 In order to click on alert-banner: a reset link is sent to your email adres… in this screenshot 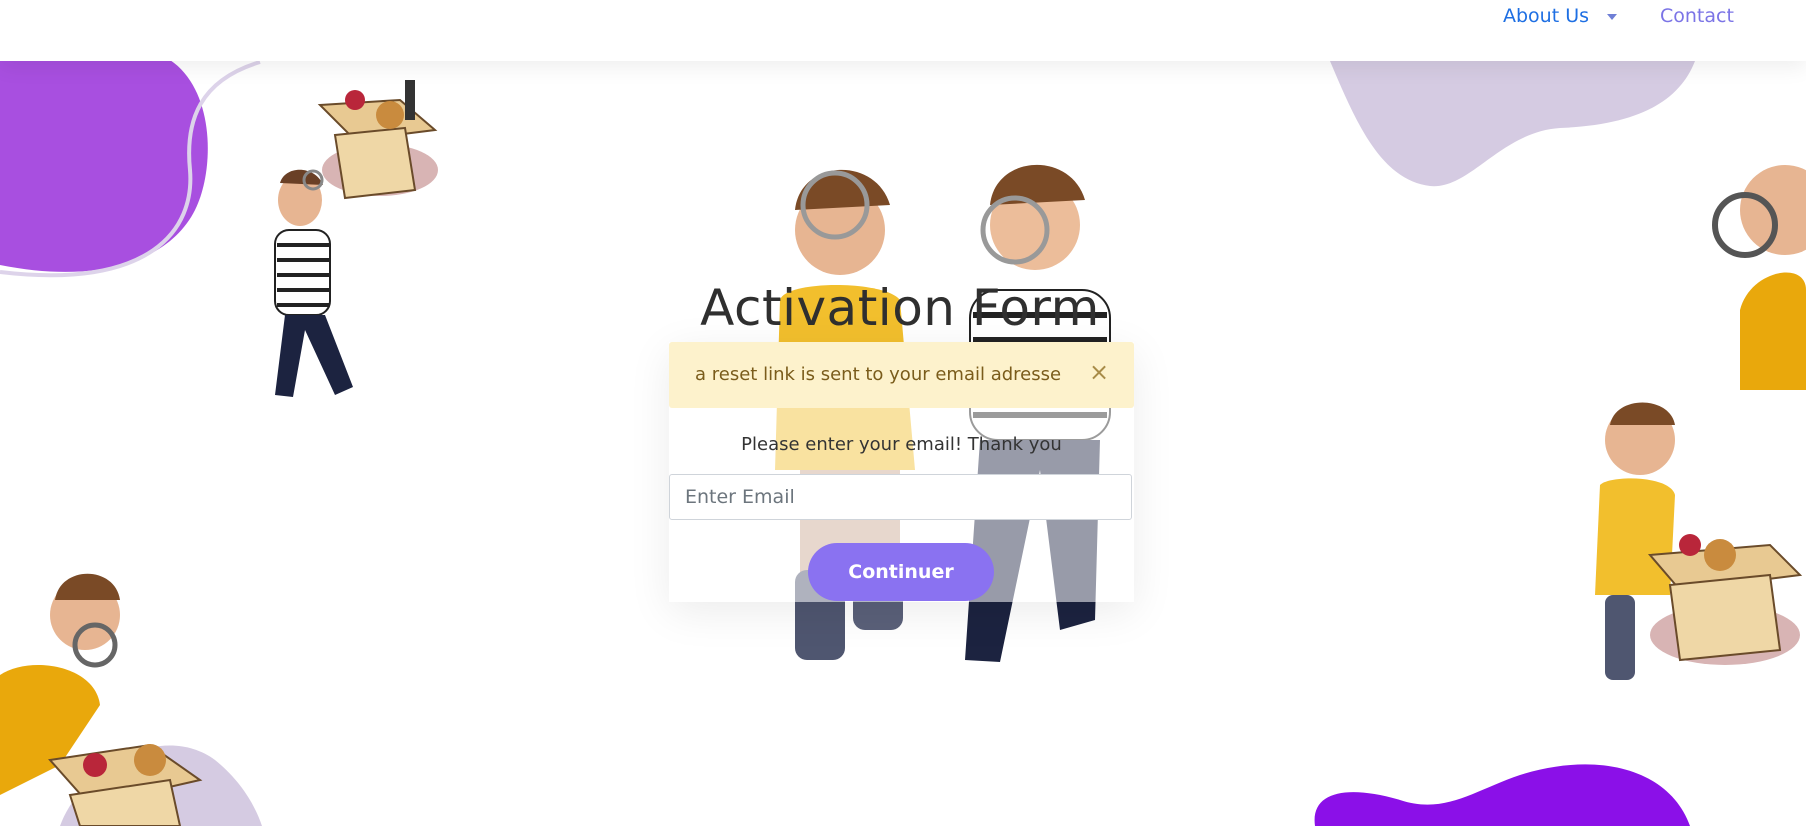, I will do `click(901, 375)`.